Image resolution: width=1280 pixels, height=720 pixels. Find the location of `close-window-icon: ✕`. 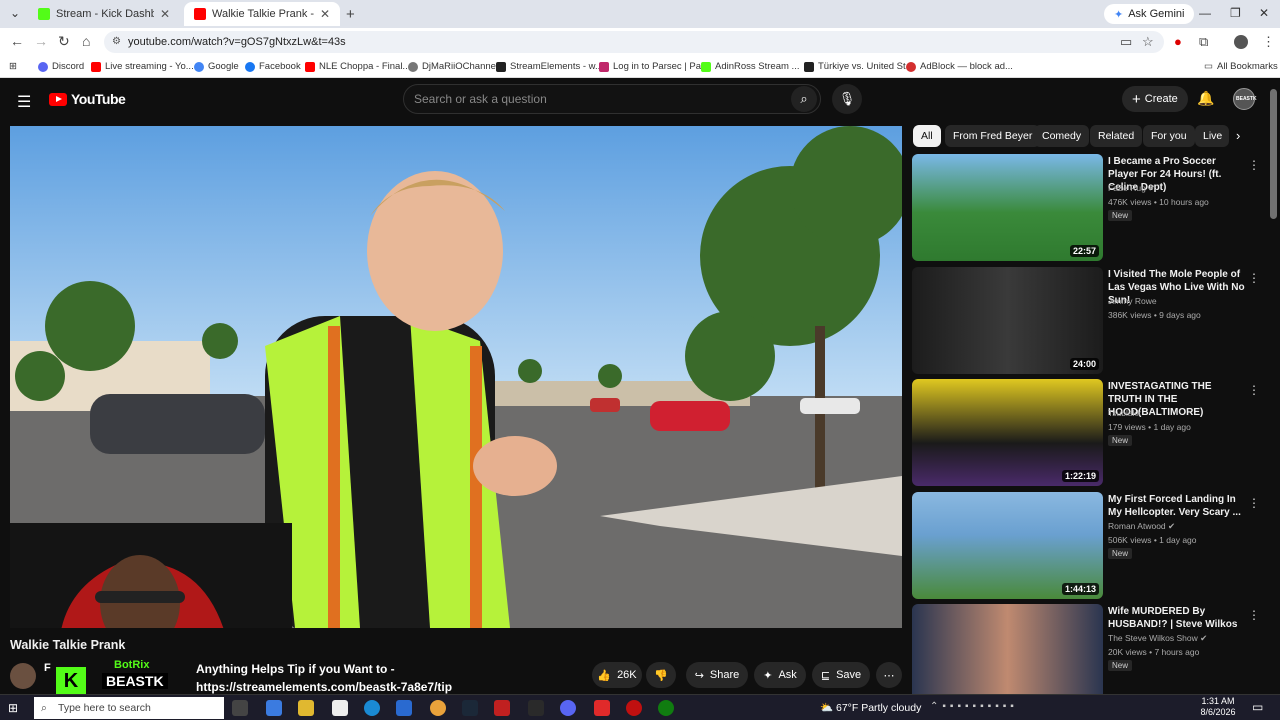

close-window-icon: ✕ is located at coordinates (1264, 13).